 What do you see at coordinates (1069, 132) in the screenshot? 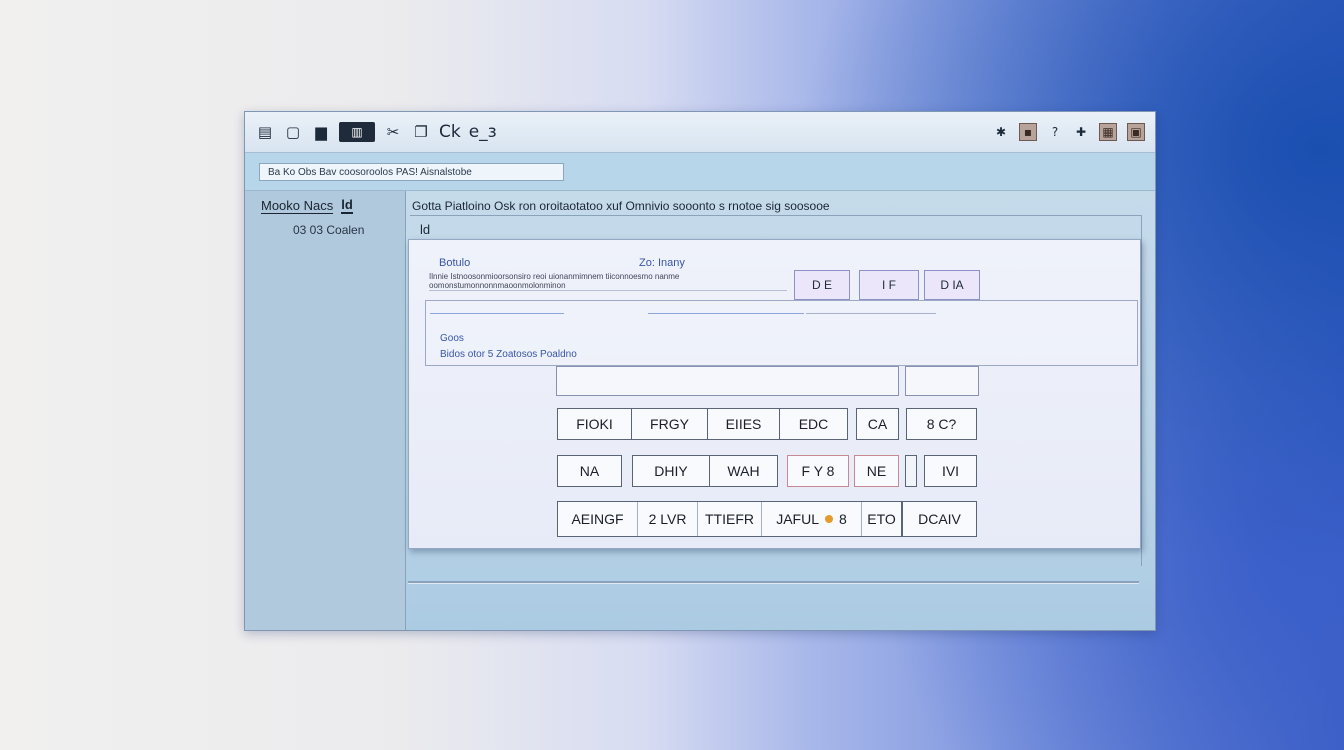
I see `toolbar-right-icons: ✱ ▪ ? ✚ ▦ ▣` at bounding box center [1069, 132].